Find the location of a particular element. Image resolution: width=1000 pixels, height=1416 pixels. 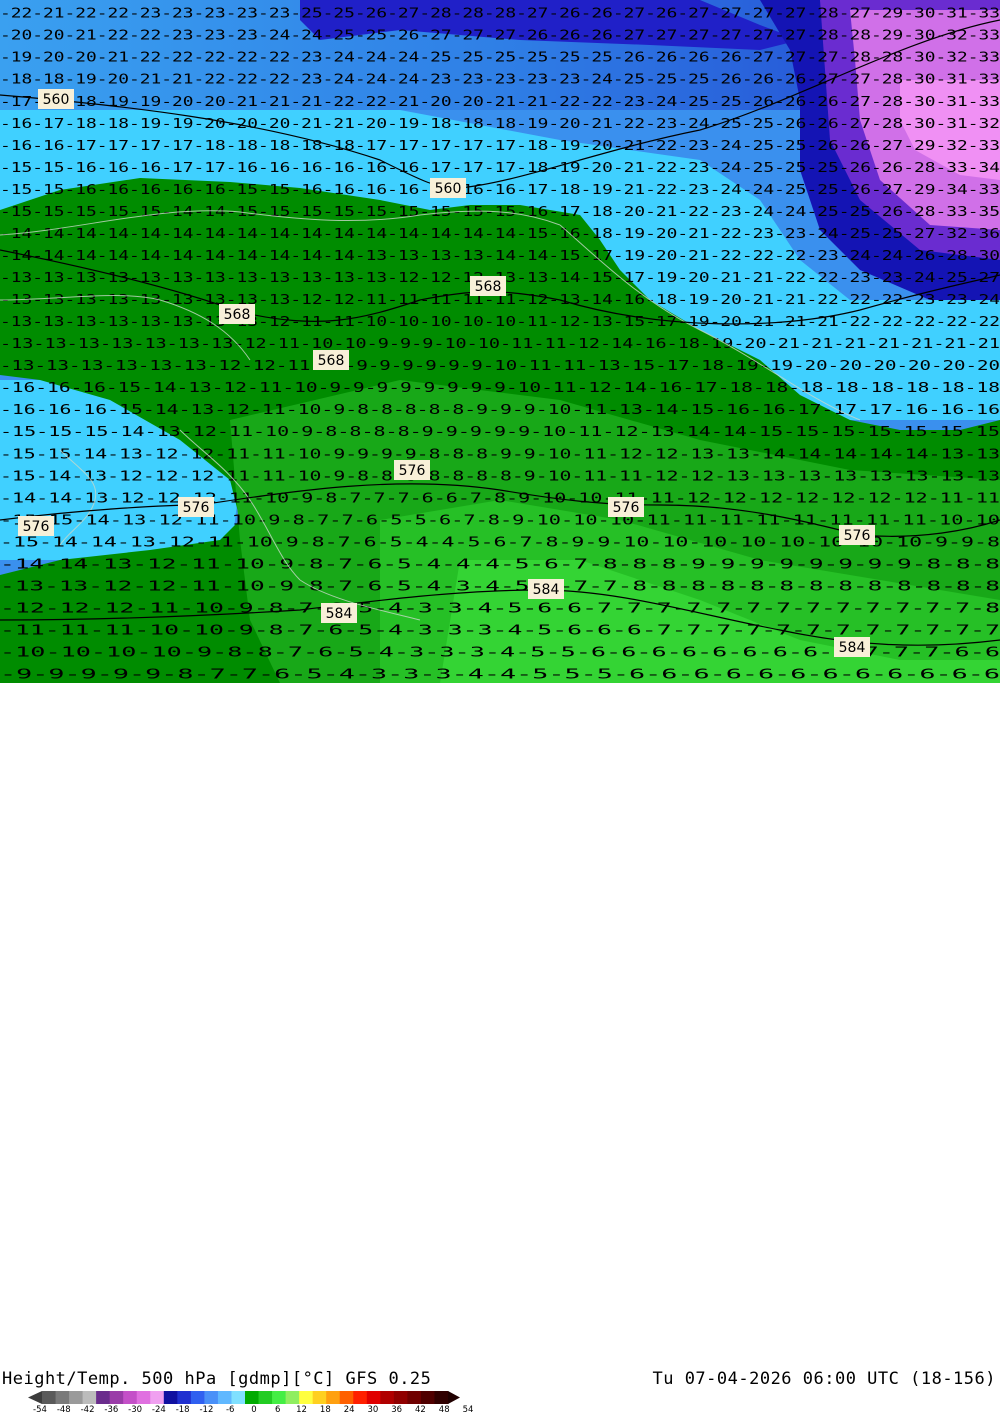

map-timestamp: Tu 07-04-2026 06:00 UTC (18-156) is located at coordinates (824, 1379).